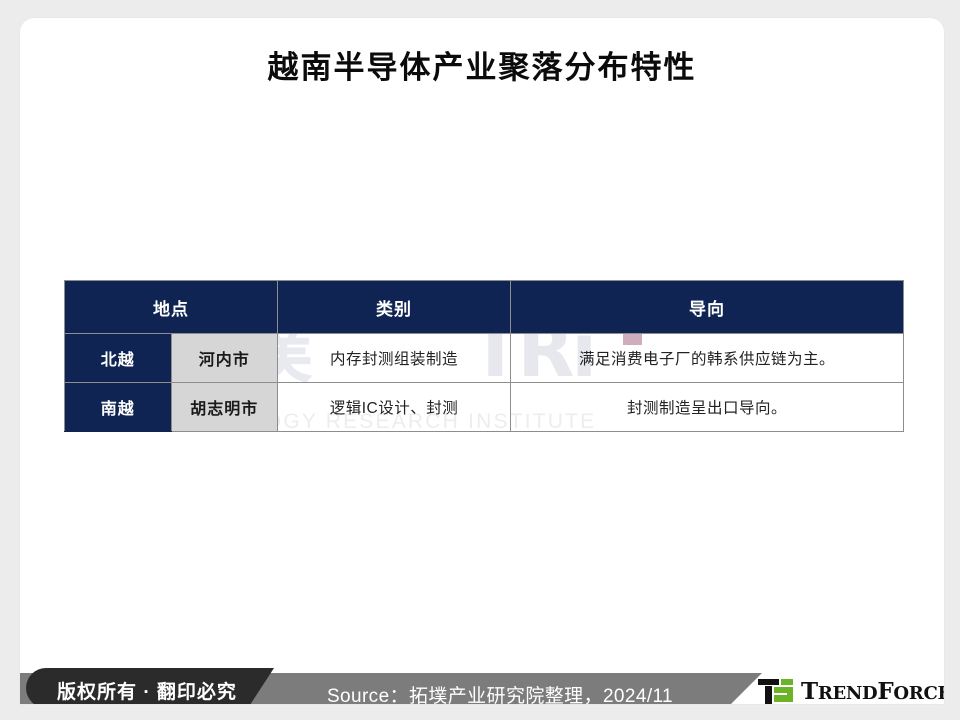 This screenshot has width=960, height=720. Describe the element at coordinates (809, 691) in the screenshot. I see `brand-letter-t: T` at that location.